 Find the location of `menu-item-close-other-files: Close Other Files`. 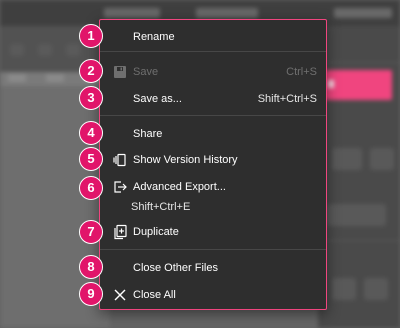

menu-item-close-other-files: Close Other Files is located at coordinates (213, 268).